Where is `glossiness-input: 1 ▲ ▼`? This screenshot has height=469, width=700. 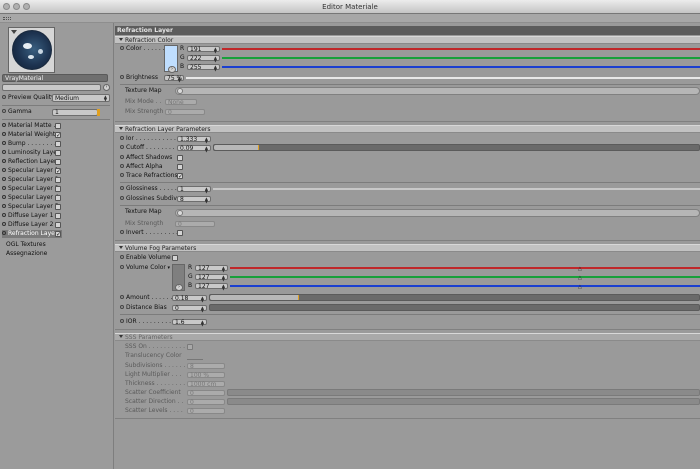 glossiness-input: 1 ▲ ▼ is located at coordinates (194, 190).